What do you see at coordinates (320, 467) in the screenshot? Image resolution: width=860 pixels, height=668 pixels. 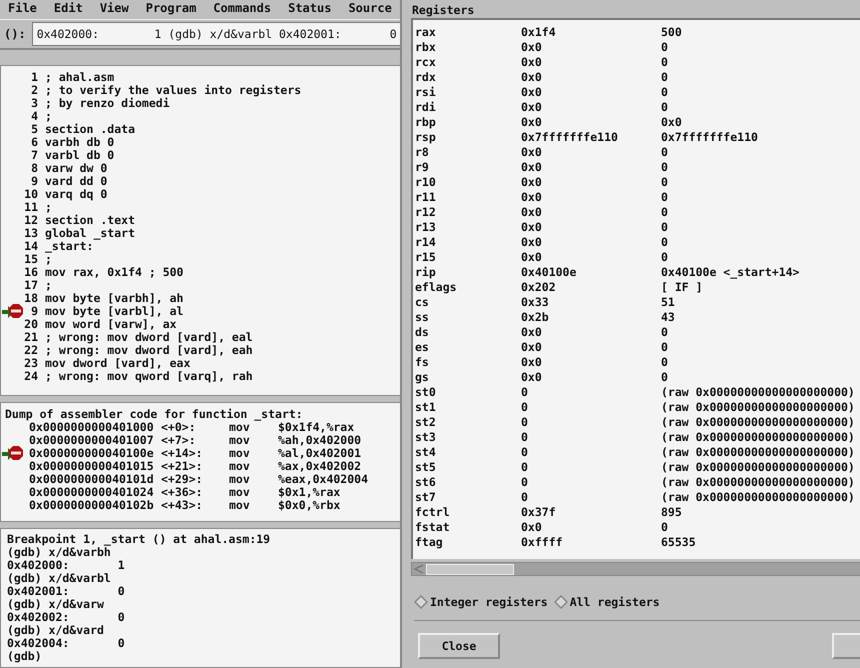 I see `operands: %ax,0x402002` at bounding box center [320, 467].